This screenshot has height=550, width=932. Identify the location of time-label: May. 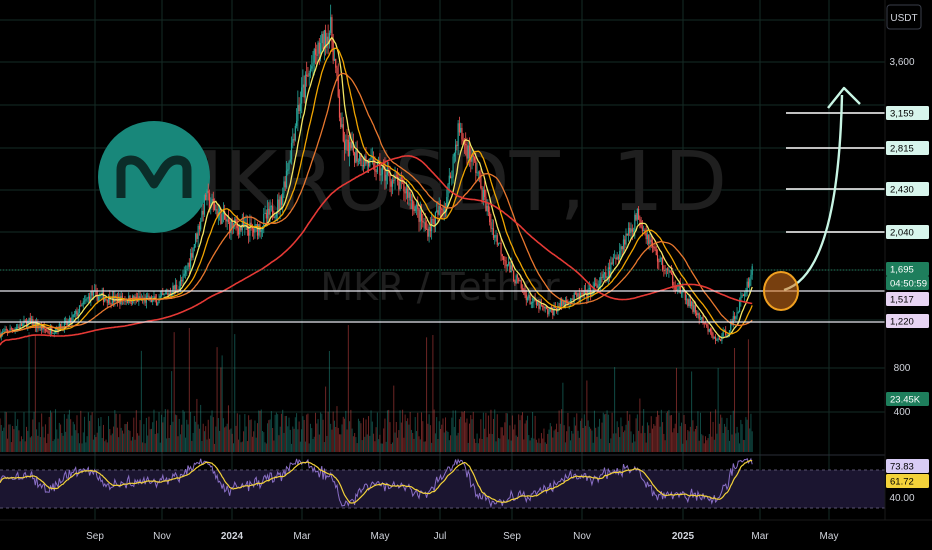
(380, 536).